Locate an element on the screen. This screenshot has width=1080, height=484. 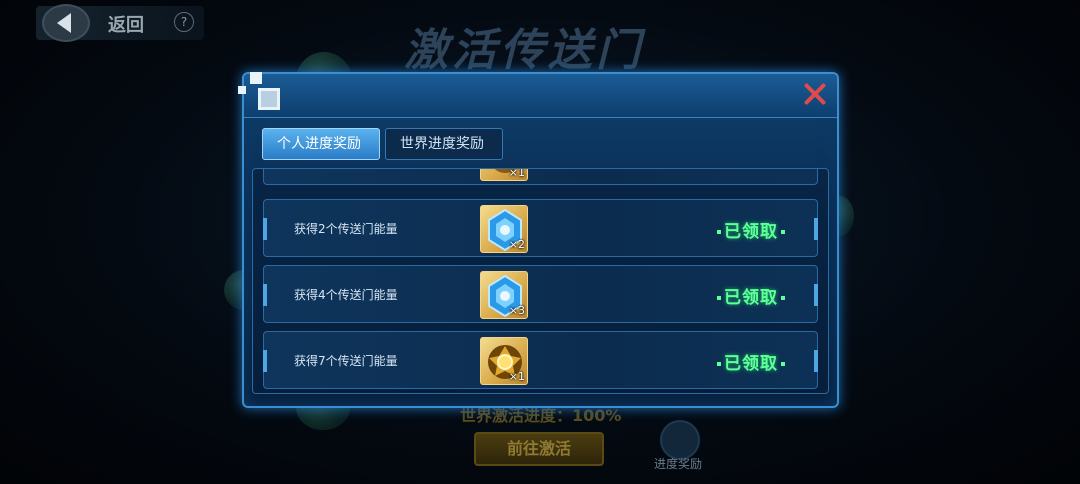
gift-icon is located at coordinates (680, 440).